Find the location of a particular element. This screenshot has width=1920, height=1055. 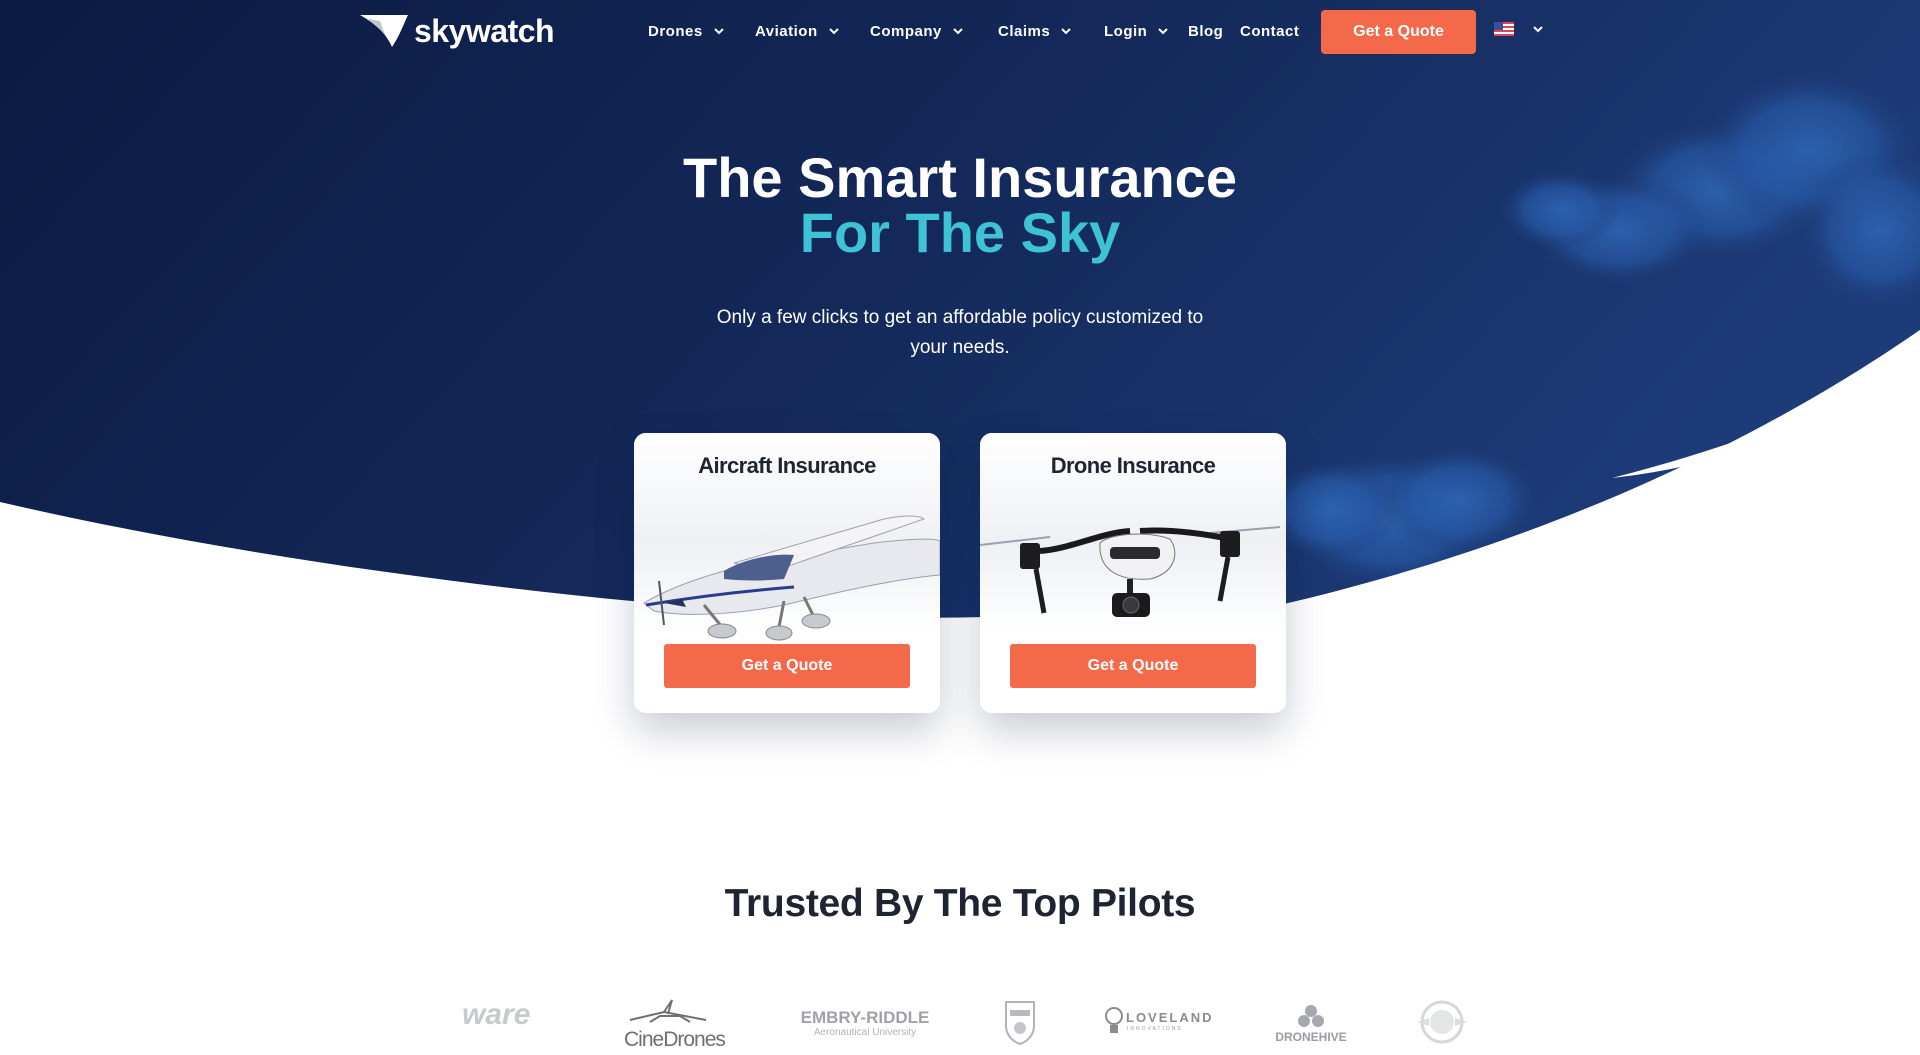

aircraft-get-quote-button: Get a Quote is located at coordinates (787, 666).